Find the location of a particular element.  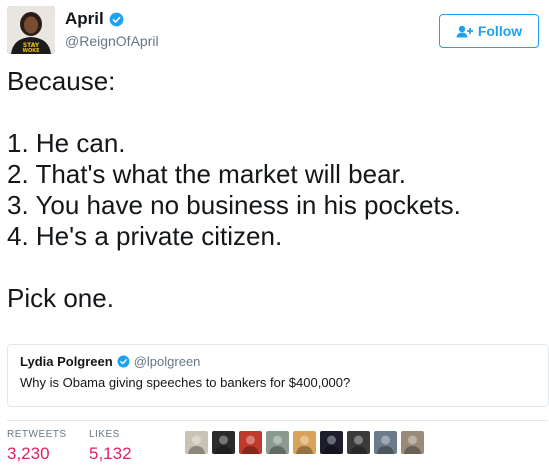

likes-label: LIKES is located at coordinates (104, 434).